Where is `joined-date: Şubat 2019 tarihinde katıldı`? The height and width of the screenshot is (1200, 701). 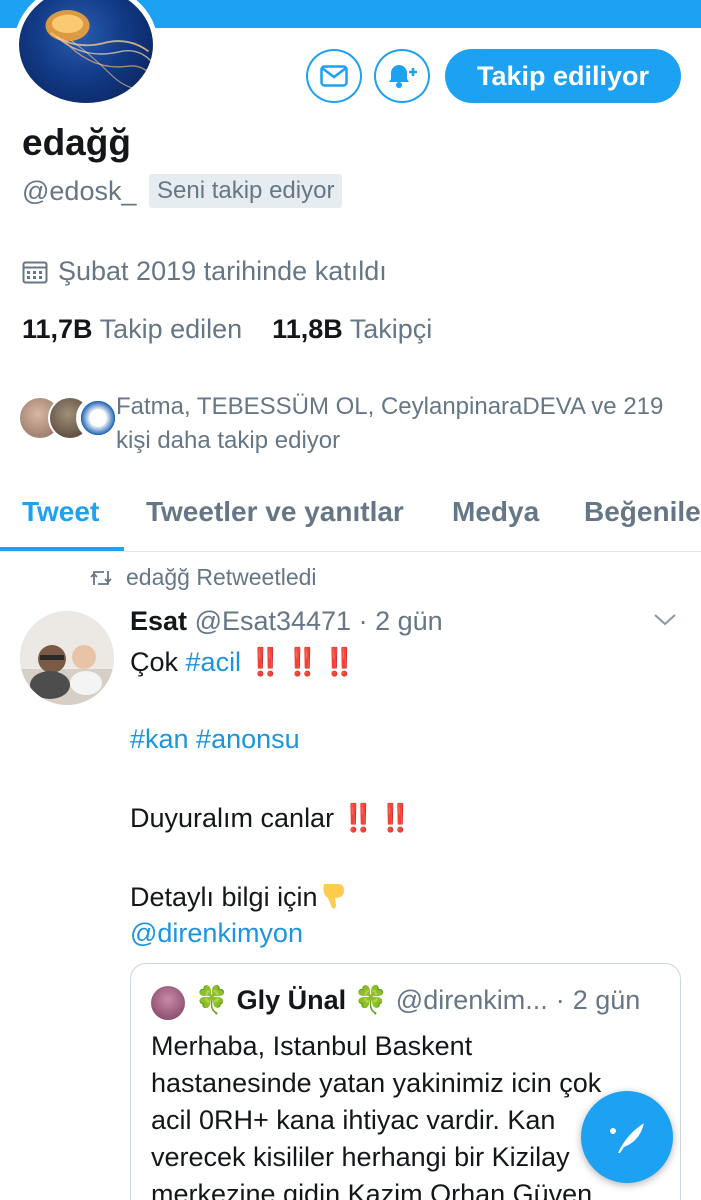 joined-date: Şubat 2019 tarihinde katıldı is located at coordinates (204, 271).